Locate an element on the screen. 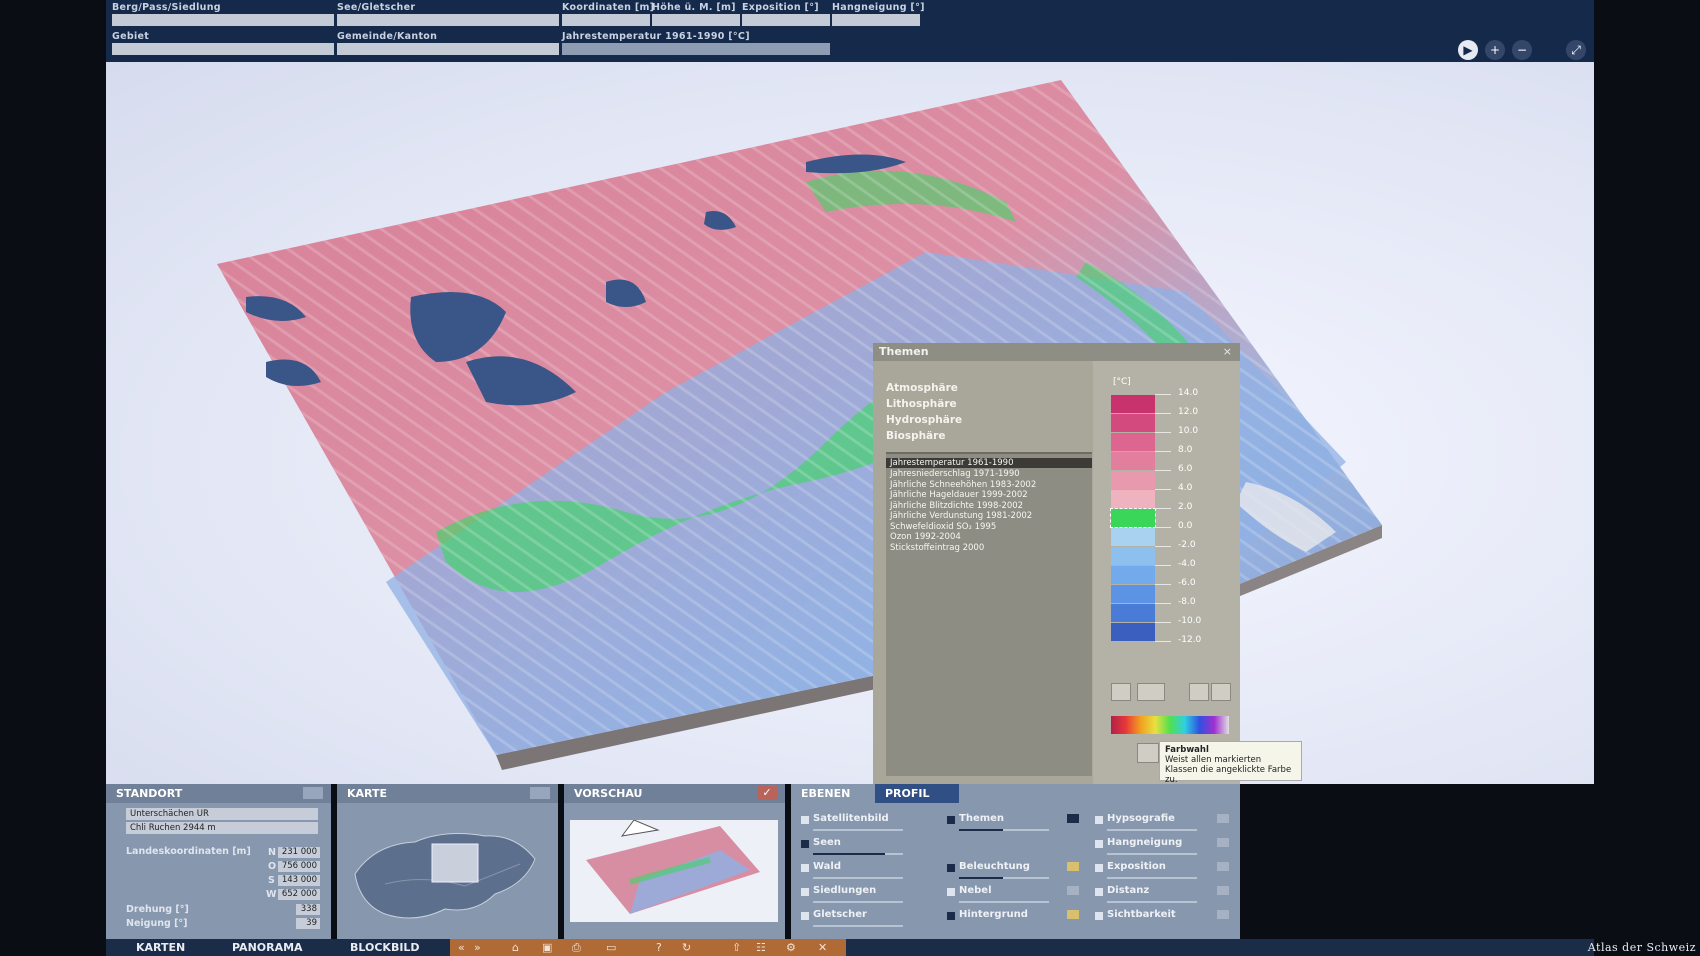  checkbox-sichtbarkeit is located at coordinates (1099, 916).